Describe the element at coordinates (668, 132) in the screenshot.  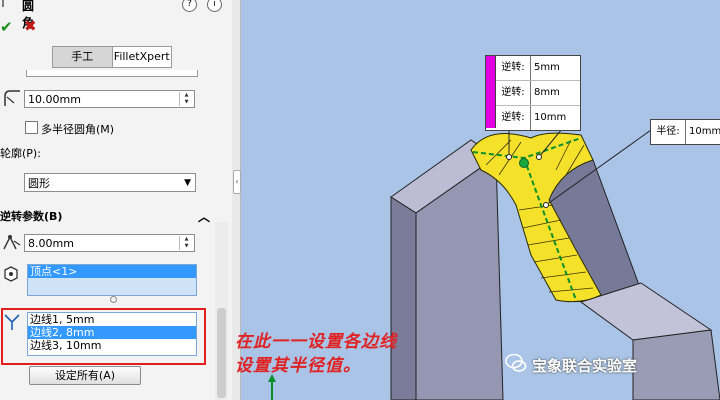
I see `callout-key: 半径:` at that location.